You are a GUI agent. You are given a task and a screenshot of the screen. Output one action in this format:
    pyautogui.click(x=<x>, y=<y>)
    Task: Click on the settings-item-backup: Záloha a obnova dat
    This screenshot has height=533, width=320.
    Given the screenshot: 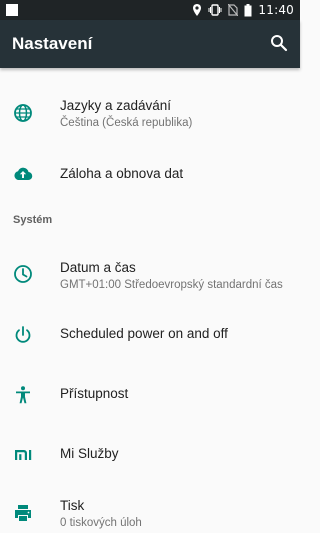 What is the action you would take?
    pyautogui.click(x=150, y=173)
    